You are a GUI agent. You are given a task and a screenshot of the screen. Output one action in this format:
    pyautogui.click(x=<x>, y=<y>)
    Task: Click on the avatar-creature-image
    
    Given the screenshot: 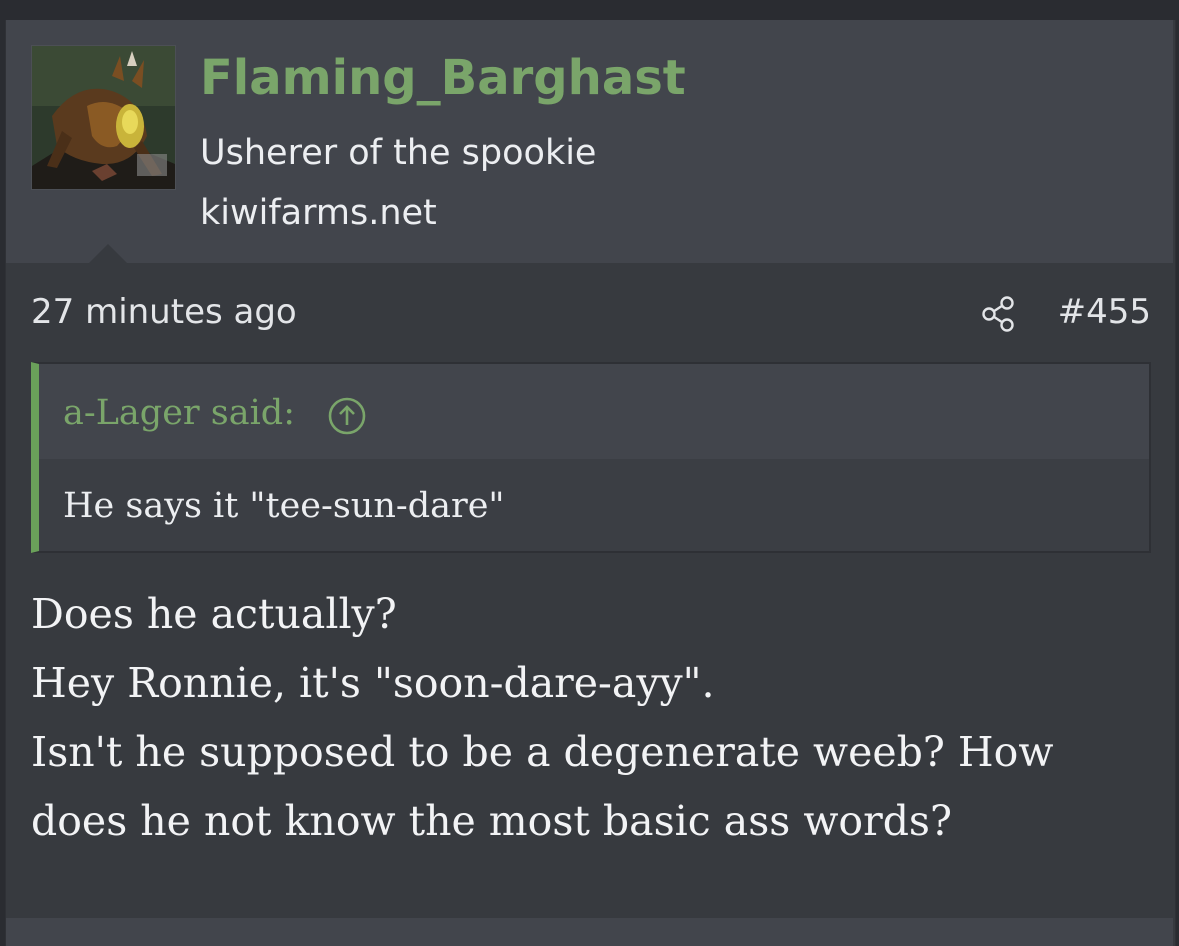 What is the action you would take?
    pyautogui.click(x=103, y=117)
    